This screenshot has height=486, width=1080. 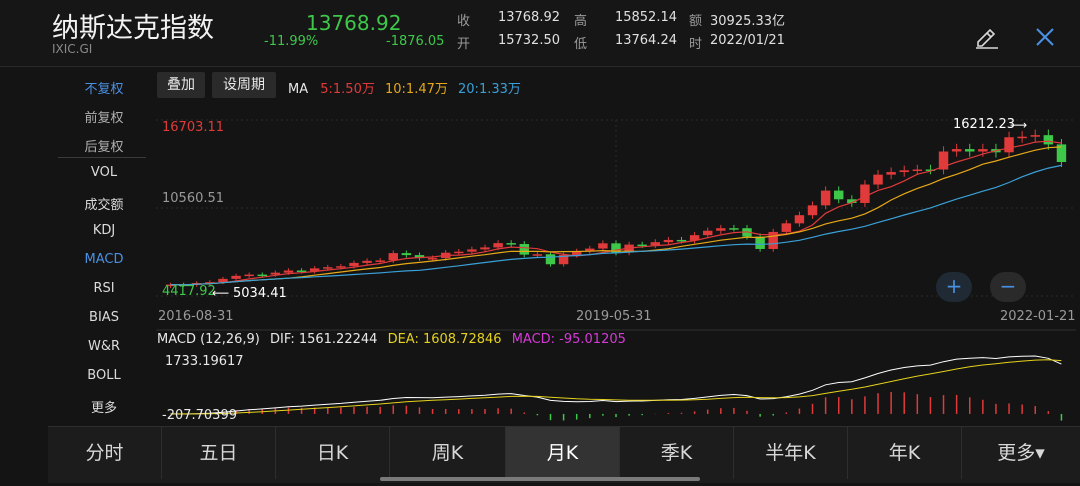 I want to click on low-arrow-icon: ⟵, so click(x=221, y=293).